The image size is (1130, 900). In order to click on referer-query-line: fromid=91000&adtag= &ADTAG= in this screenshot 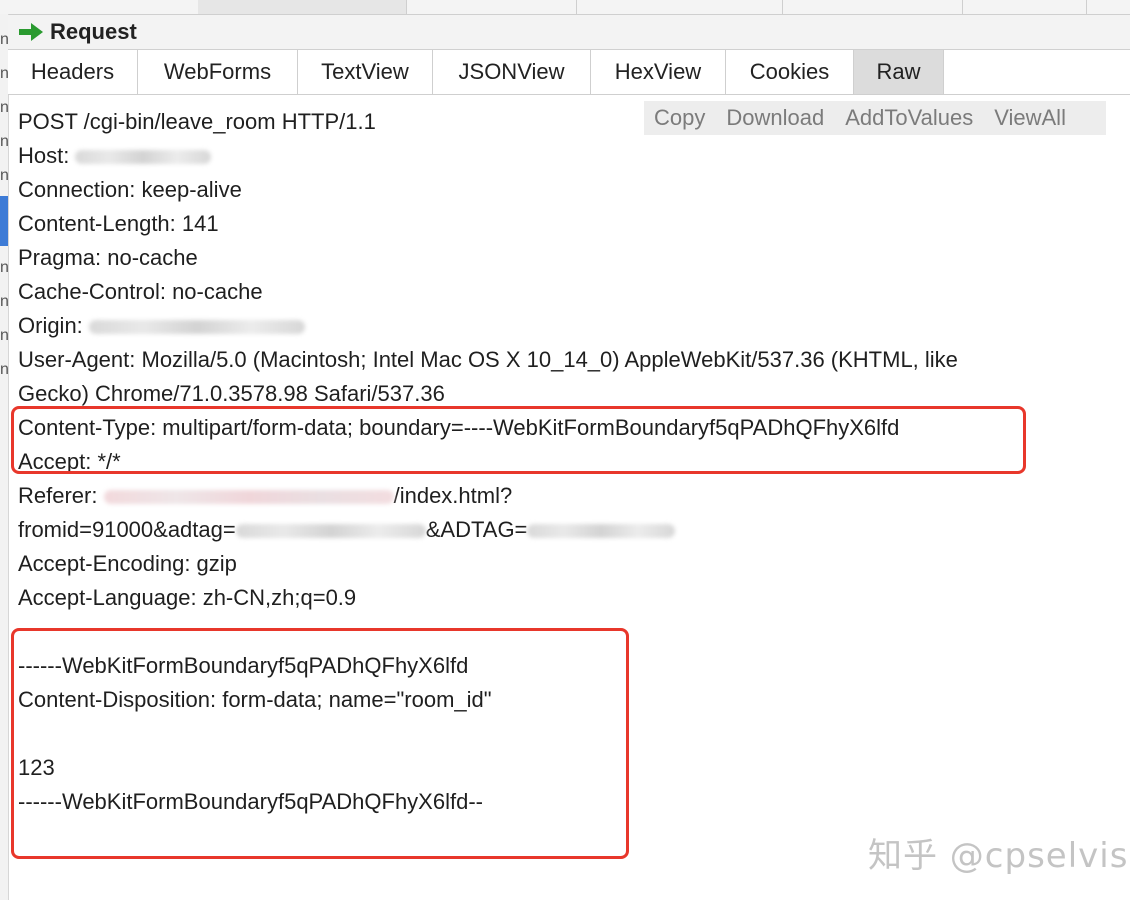, I will do `click(347, 530)`.